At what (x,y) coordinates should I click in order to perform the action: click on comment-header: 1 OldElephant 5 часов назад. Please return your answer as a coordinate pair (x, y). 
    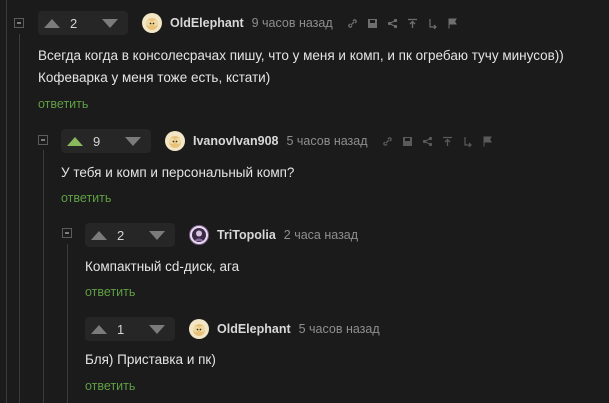
    Looking at the image, I should click on (232, 329).